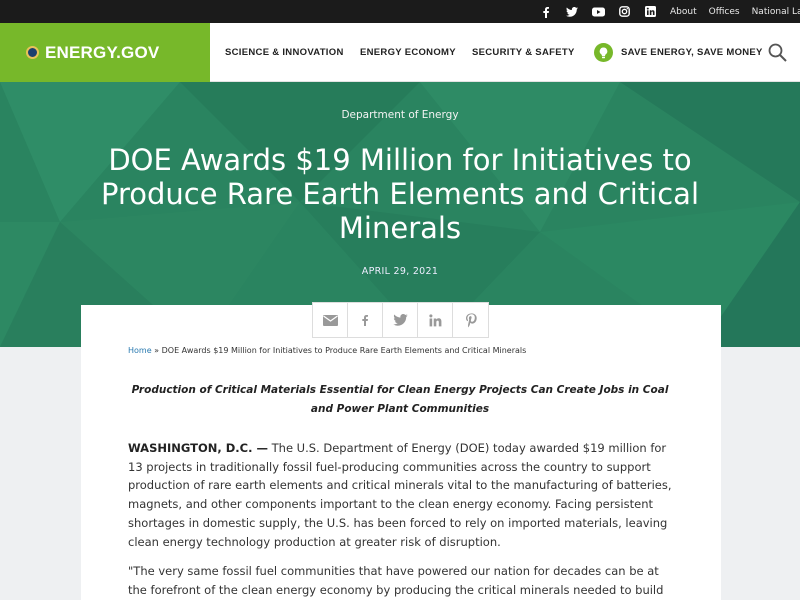 The height and width of the screenshot is (600, 800). I want to click on share-bar, so click(400, 320).